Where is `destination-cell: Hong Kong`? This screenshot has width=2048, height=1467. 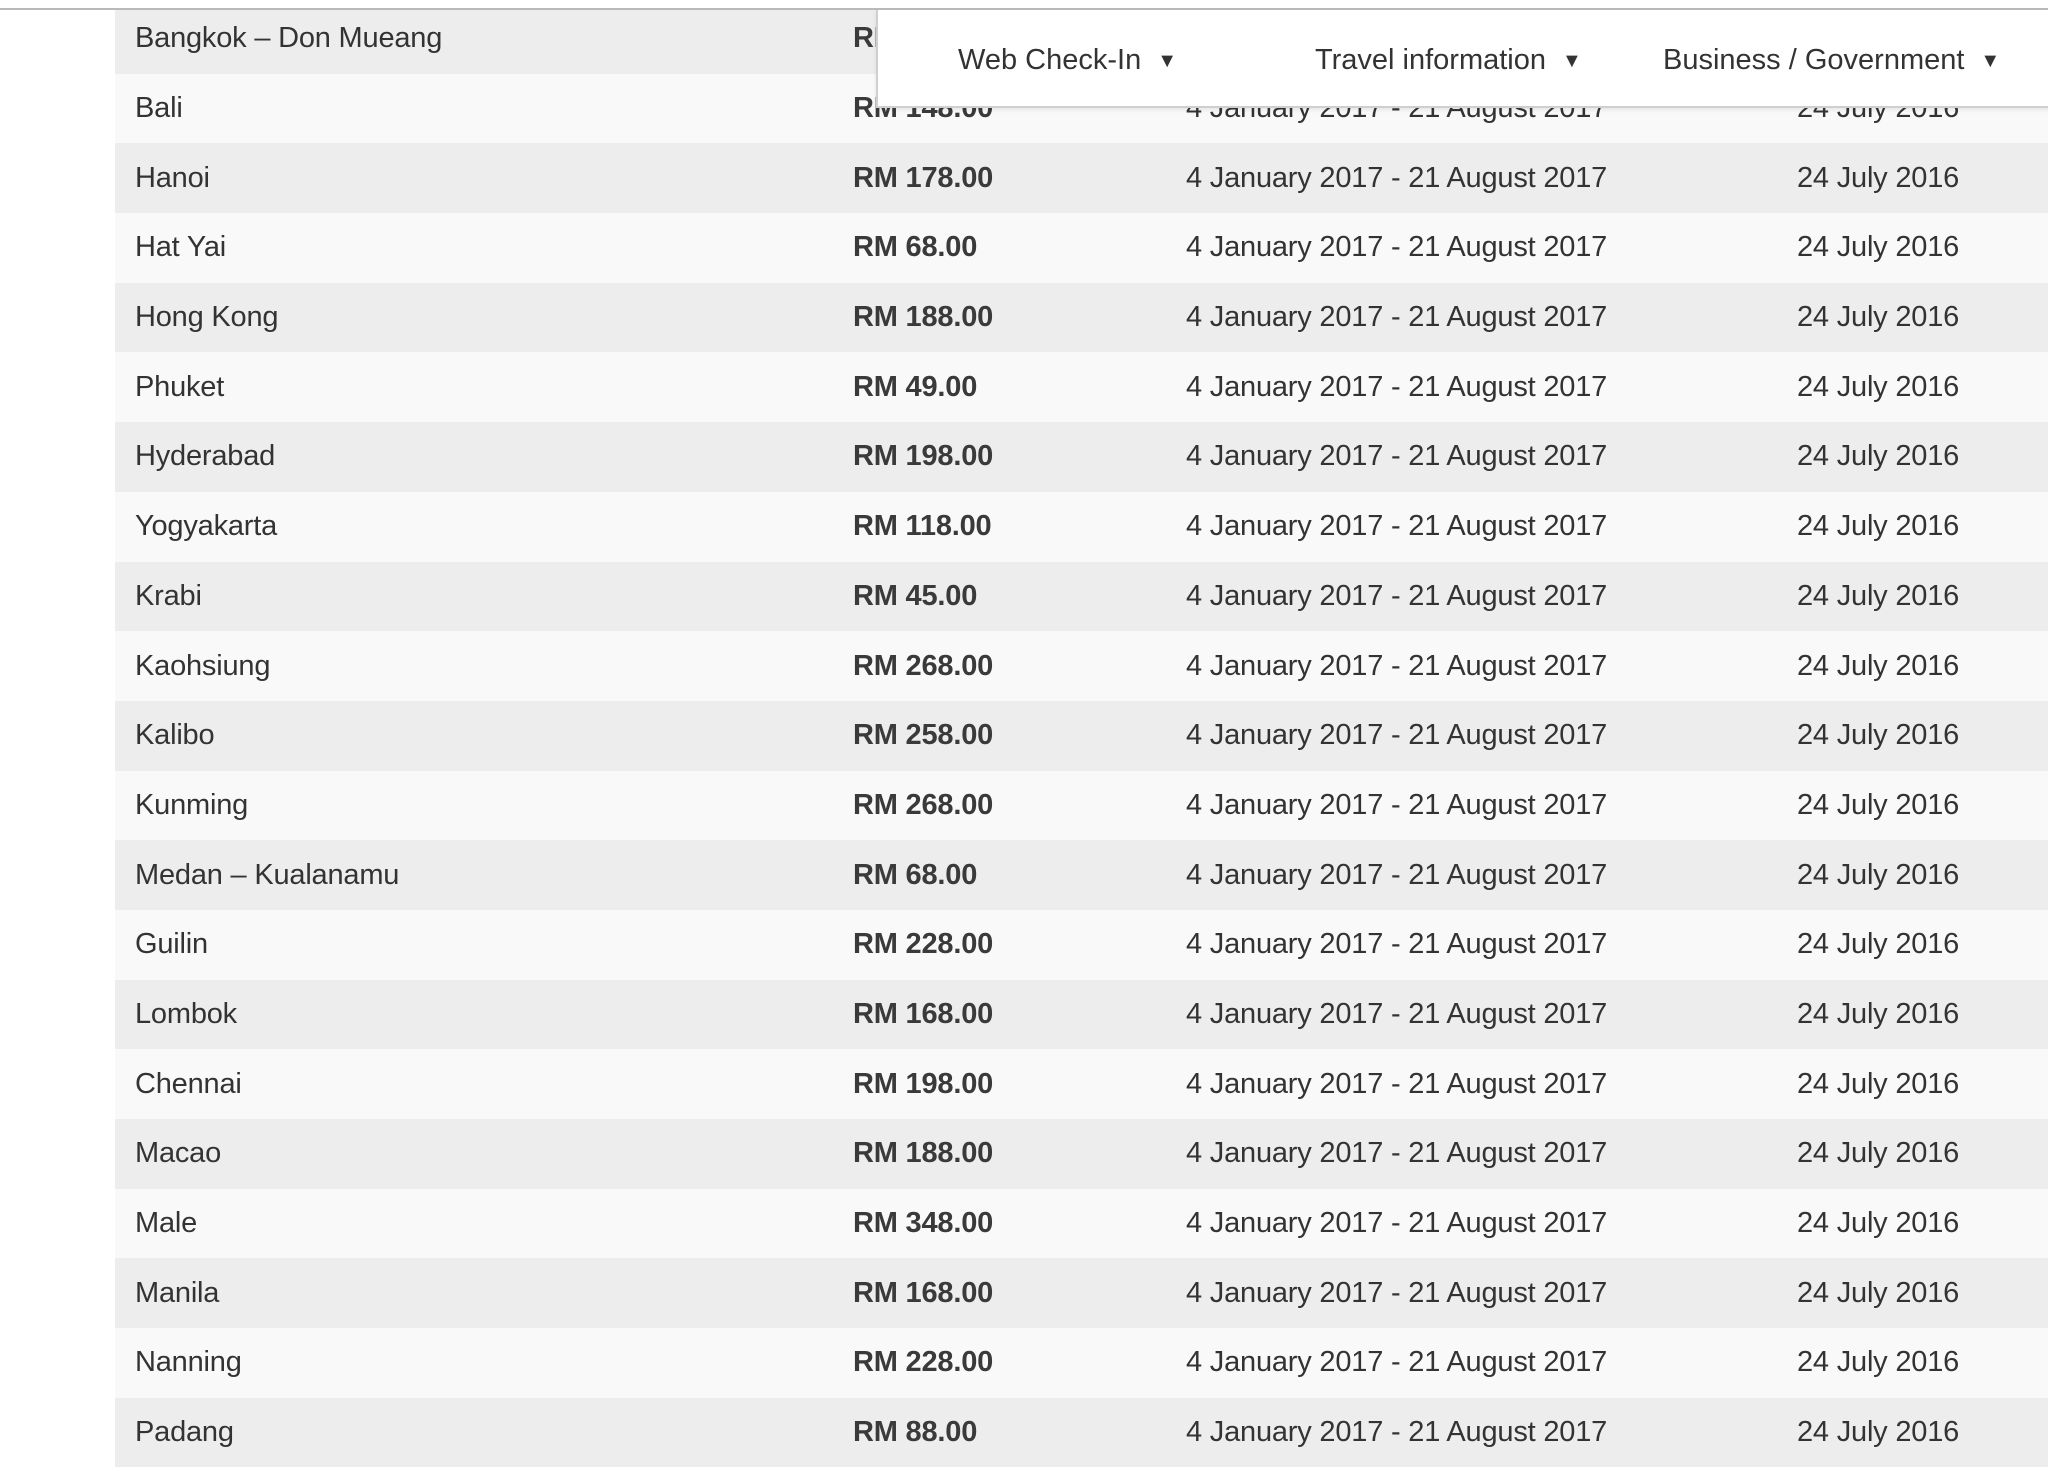 destination-cell: Hong Kong is located at coordinates (484, 317).